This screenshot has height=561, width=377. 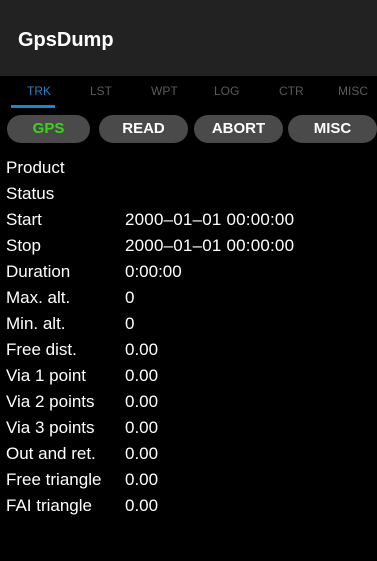 I want to click on field-value: 0:00:00, so click(x=153, y=271).